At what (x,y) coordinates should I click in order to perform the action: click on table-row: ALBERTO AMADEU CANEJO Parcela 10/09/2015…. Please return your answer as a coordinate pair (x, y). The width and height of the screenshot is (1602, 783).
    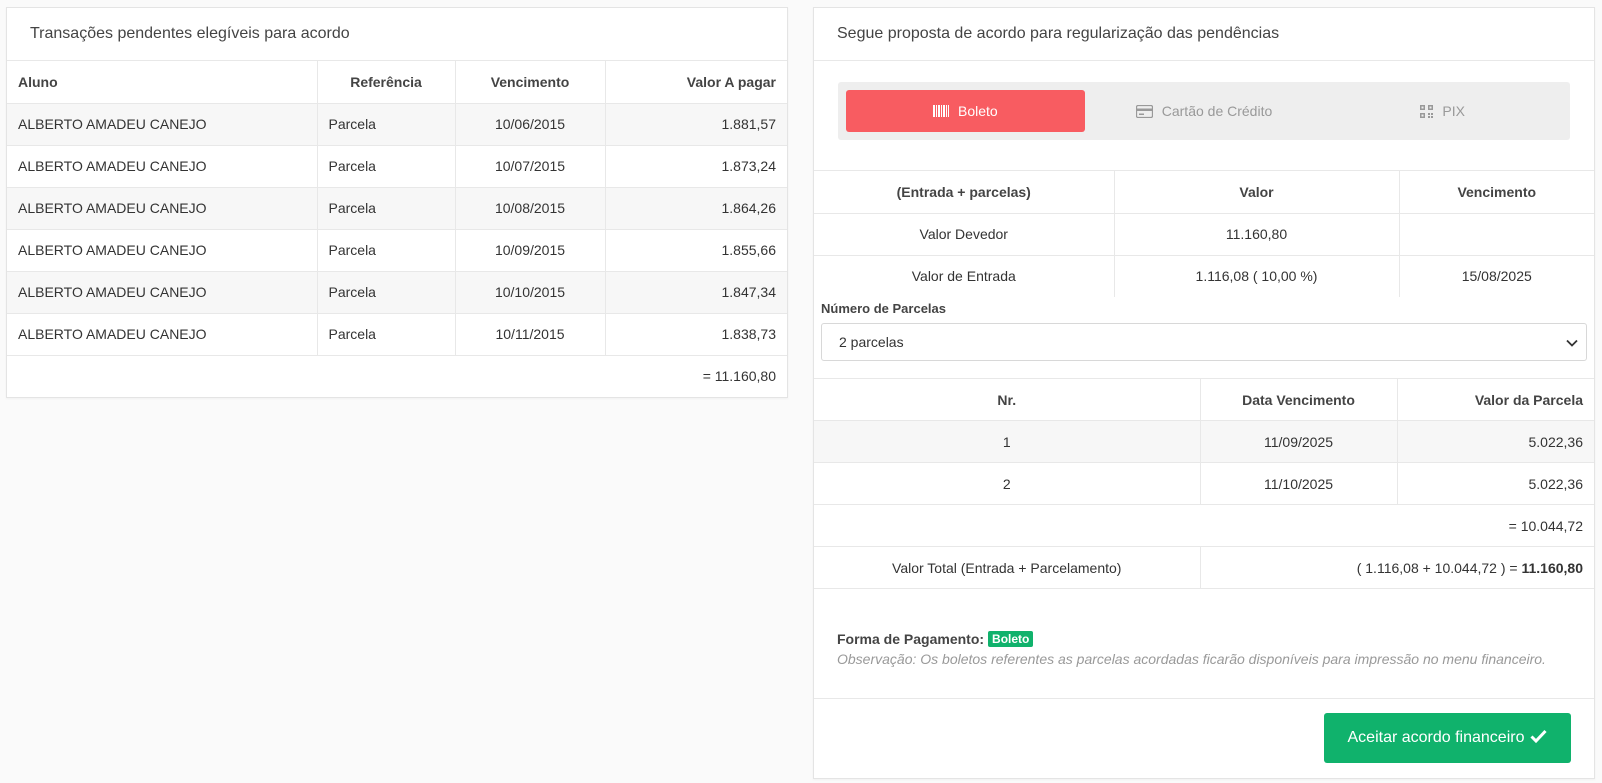
    Looking at the image, I should click on (397, 250).